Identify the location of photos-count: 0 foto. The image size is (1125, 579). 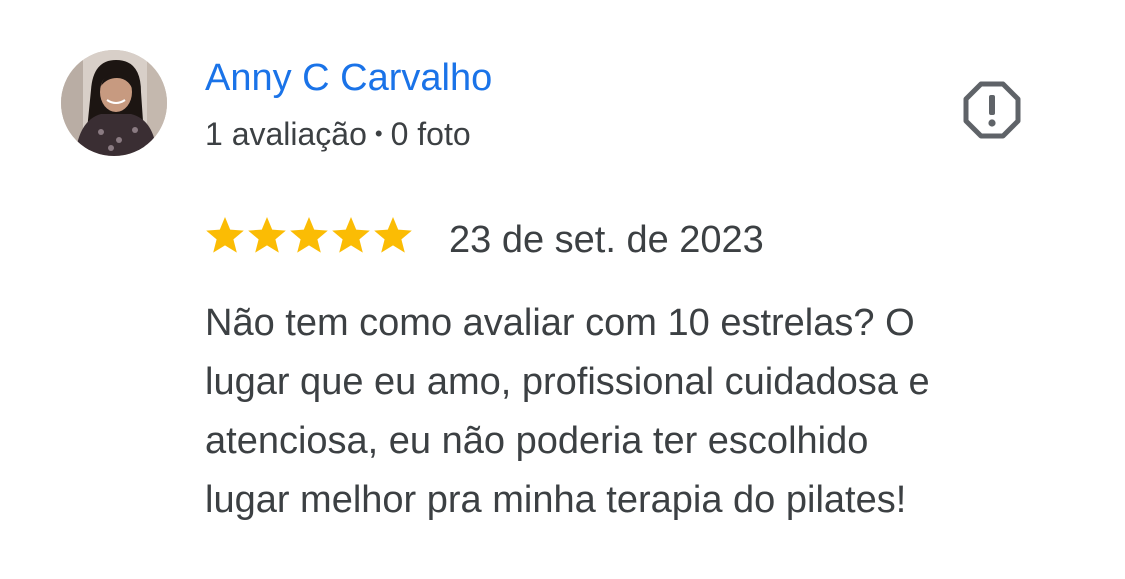
(430, 134).